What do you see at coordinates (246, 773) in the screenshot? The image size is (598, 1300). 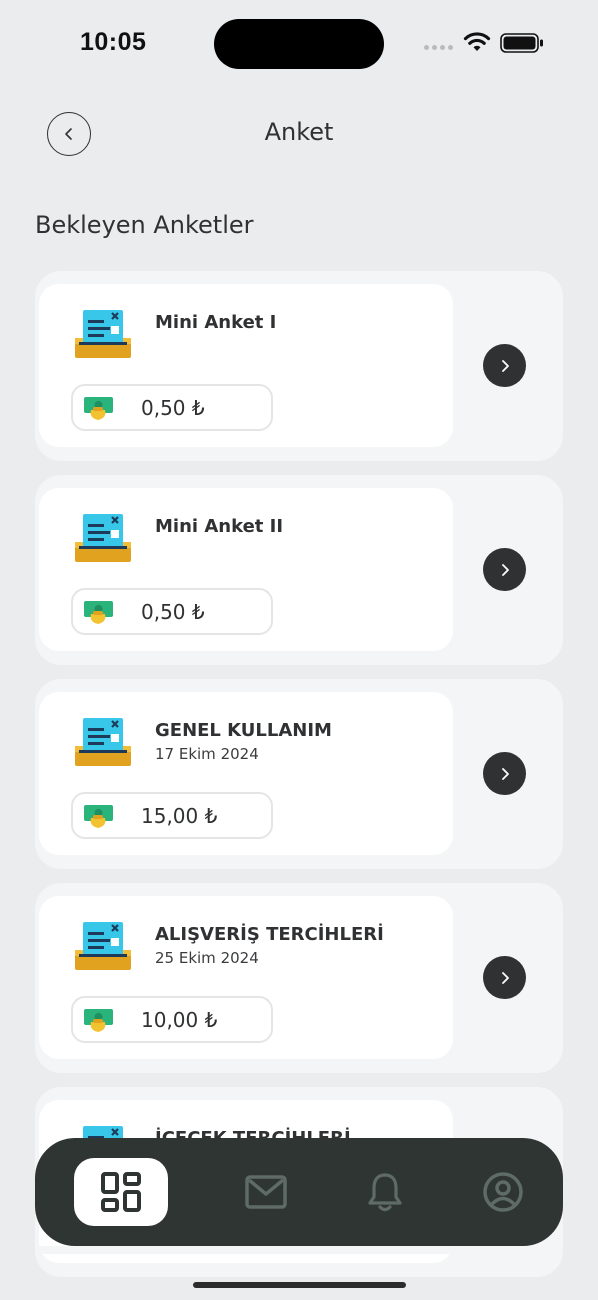 I see `survey-card-body: GENEL KULLANIM 17 Ekim 2024 15,00 ₺` at bounding box center [246, 773].